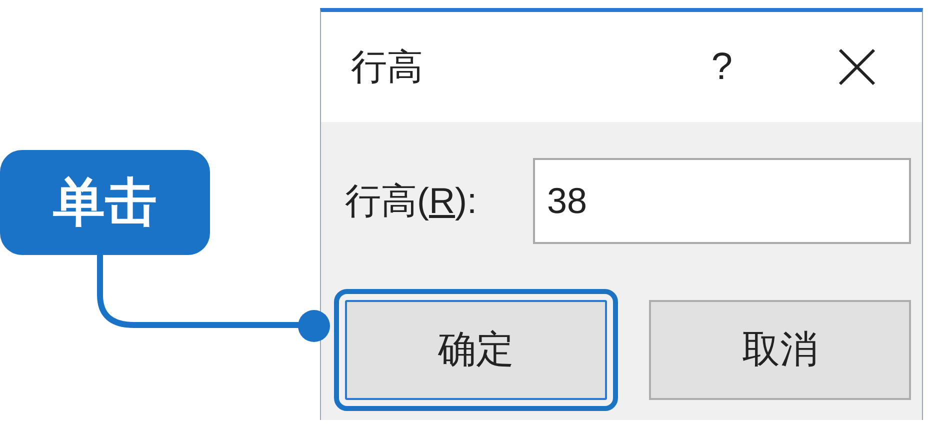  Describe the element at coordinates (857, 67) in the screenshot. I see `close-icon` at that location.